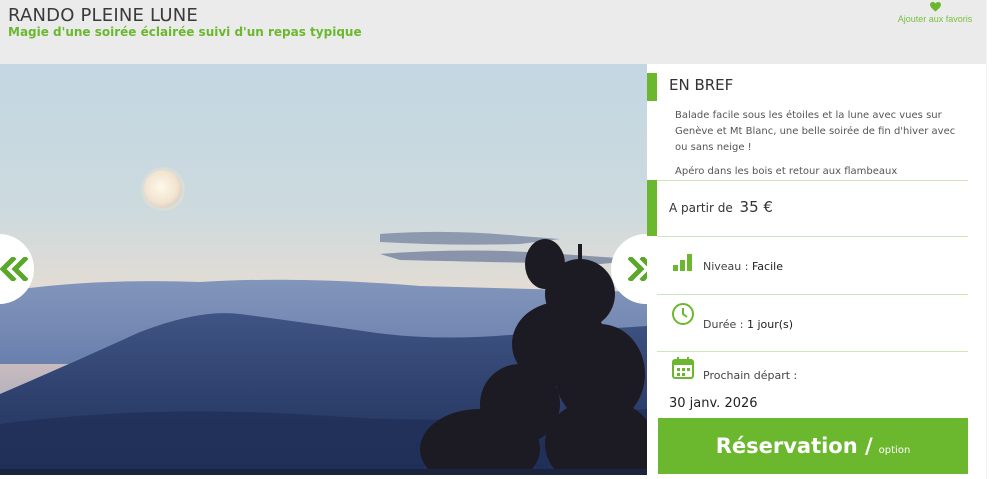 The height and width of the screenshot is (479, 1000). Describe the element at coordinates (682, 262) in the screenshot. I see `signal-bars-icon` at that location.